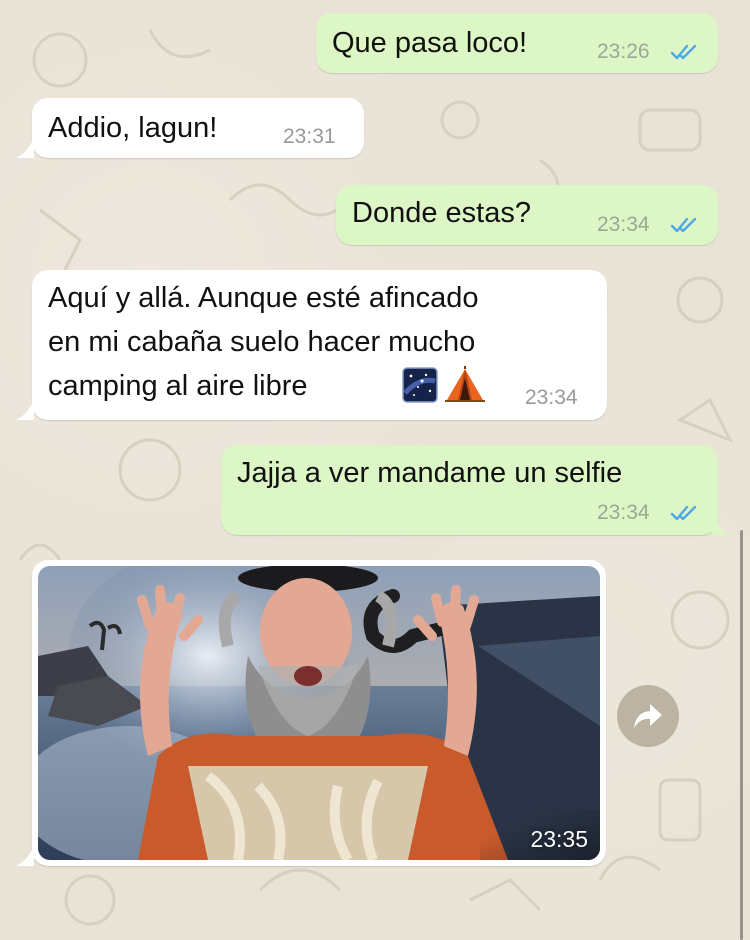 This screenshot has width=750, height=940. I want to click on forward-button, so click(648, 716).